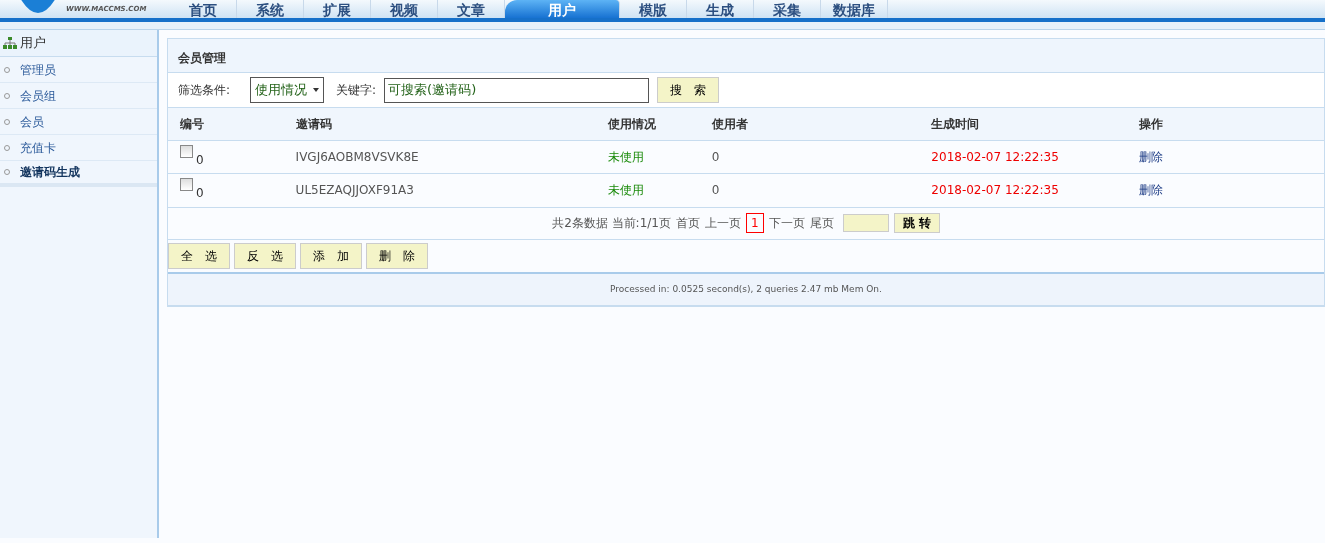 The height and width of the screenshot is (543, 1325). What do you see at coordinates (755, 223) in the screenshot?
I see `current-page: 1` at bounding box center [755, 223].